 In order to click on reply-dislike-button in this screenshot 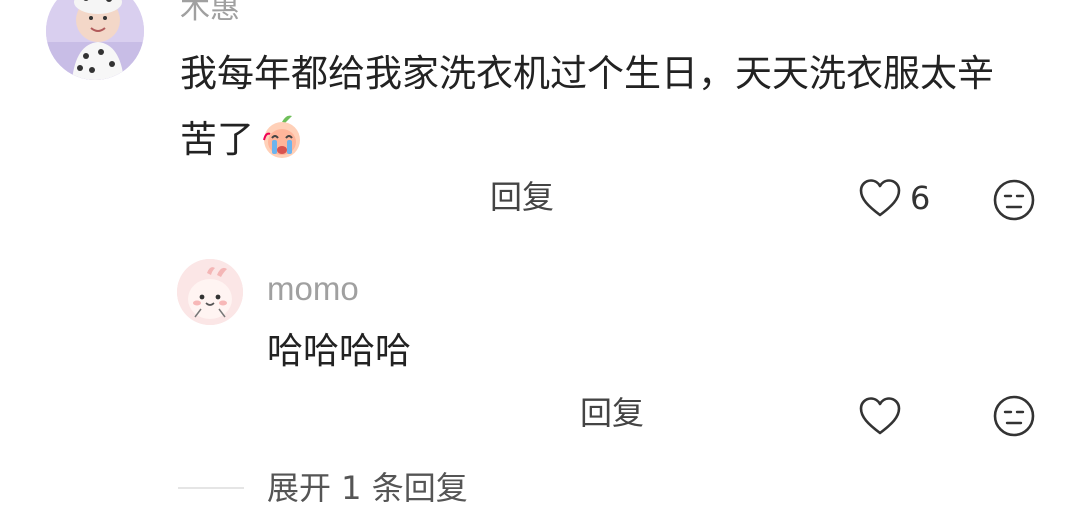, I will do `click(1014, 416)`.